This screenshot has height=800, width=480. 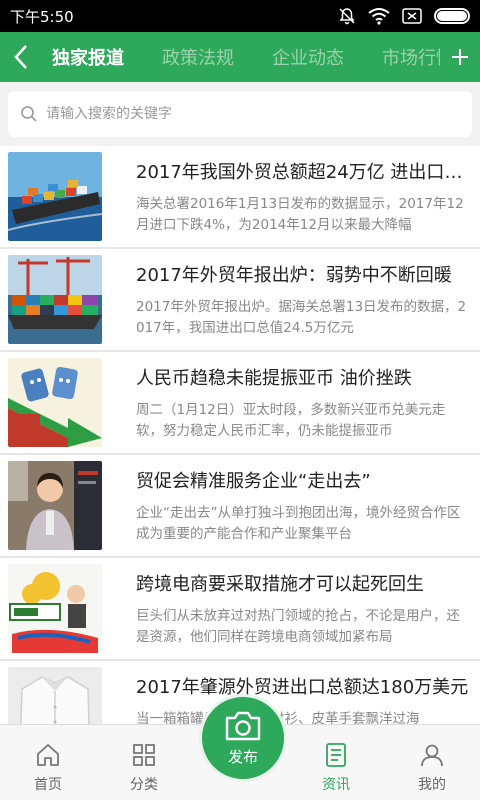 I want to click on add-tab-button, so click(x=460, y=57).